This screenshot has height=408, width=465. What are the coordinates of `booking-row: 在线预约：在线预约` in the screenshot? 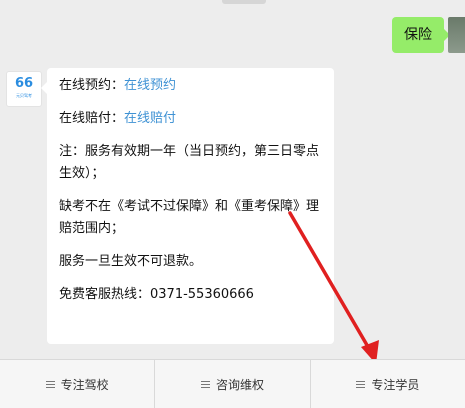 It's located at (190, 86).